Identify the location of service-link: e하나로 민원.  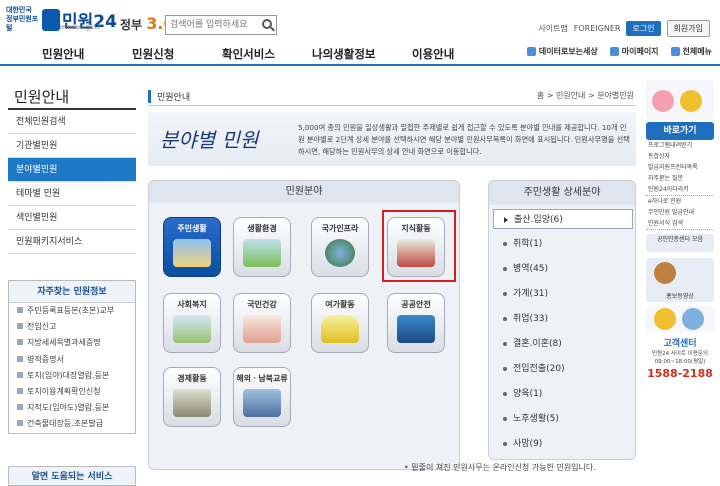
(680, 201).